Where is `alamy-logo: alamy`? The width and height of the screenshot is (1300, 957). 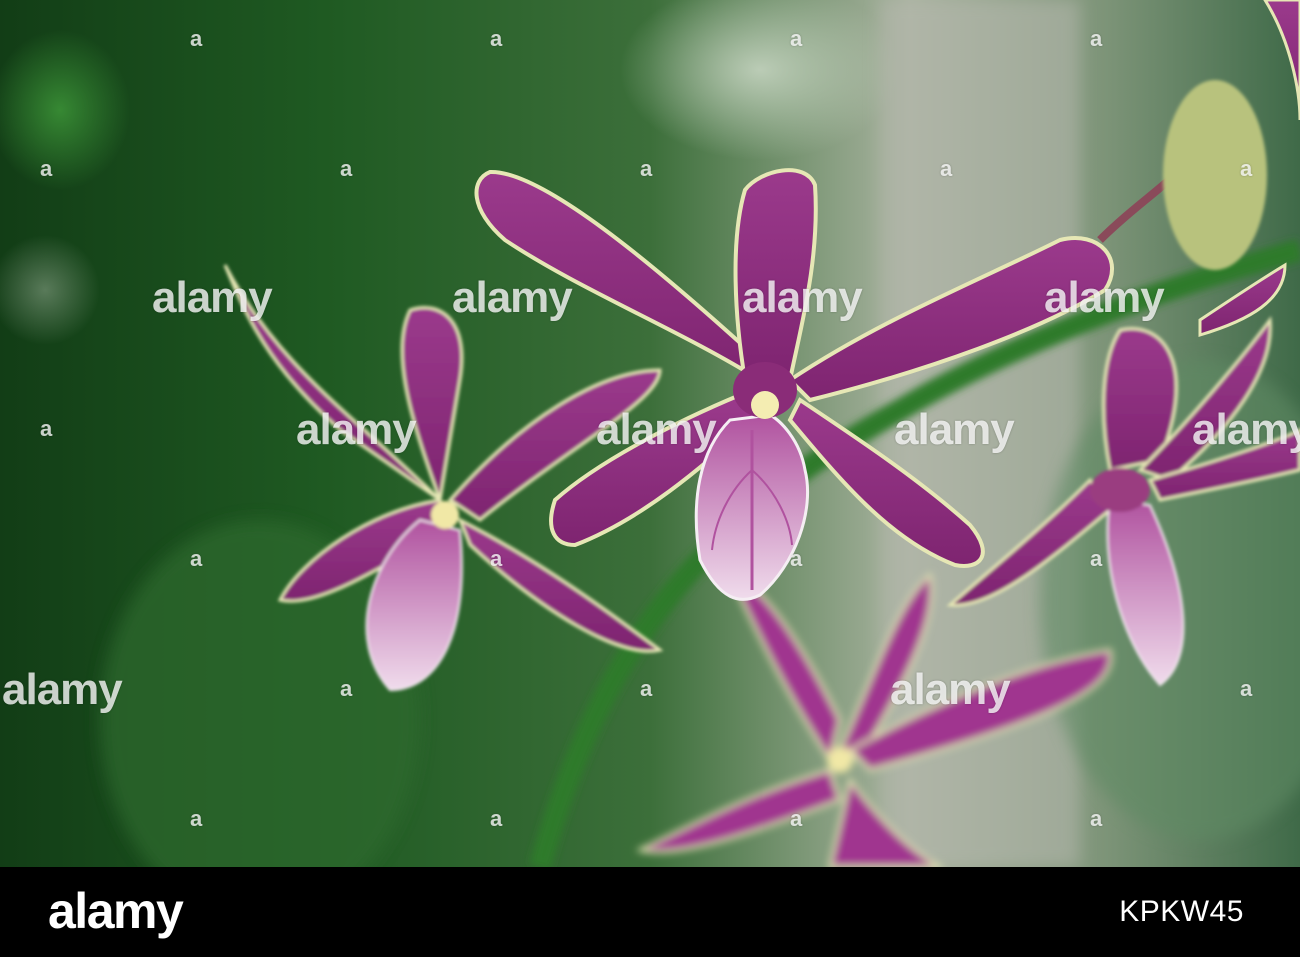 alamy-logo: alamy is located at coordinates (116, 911).